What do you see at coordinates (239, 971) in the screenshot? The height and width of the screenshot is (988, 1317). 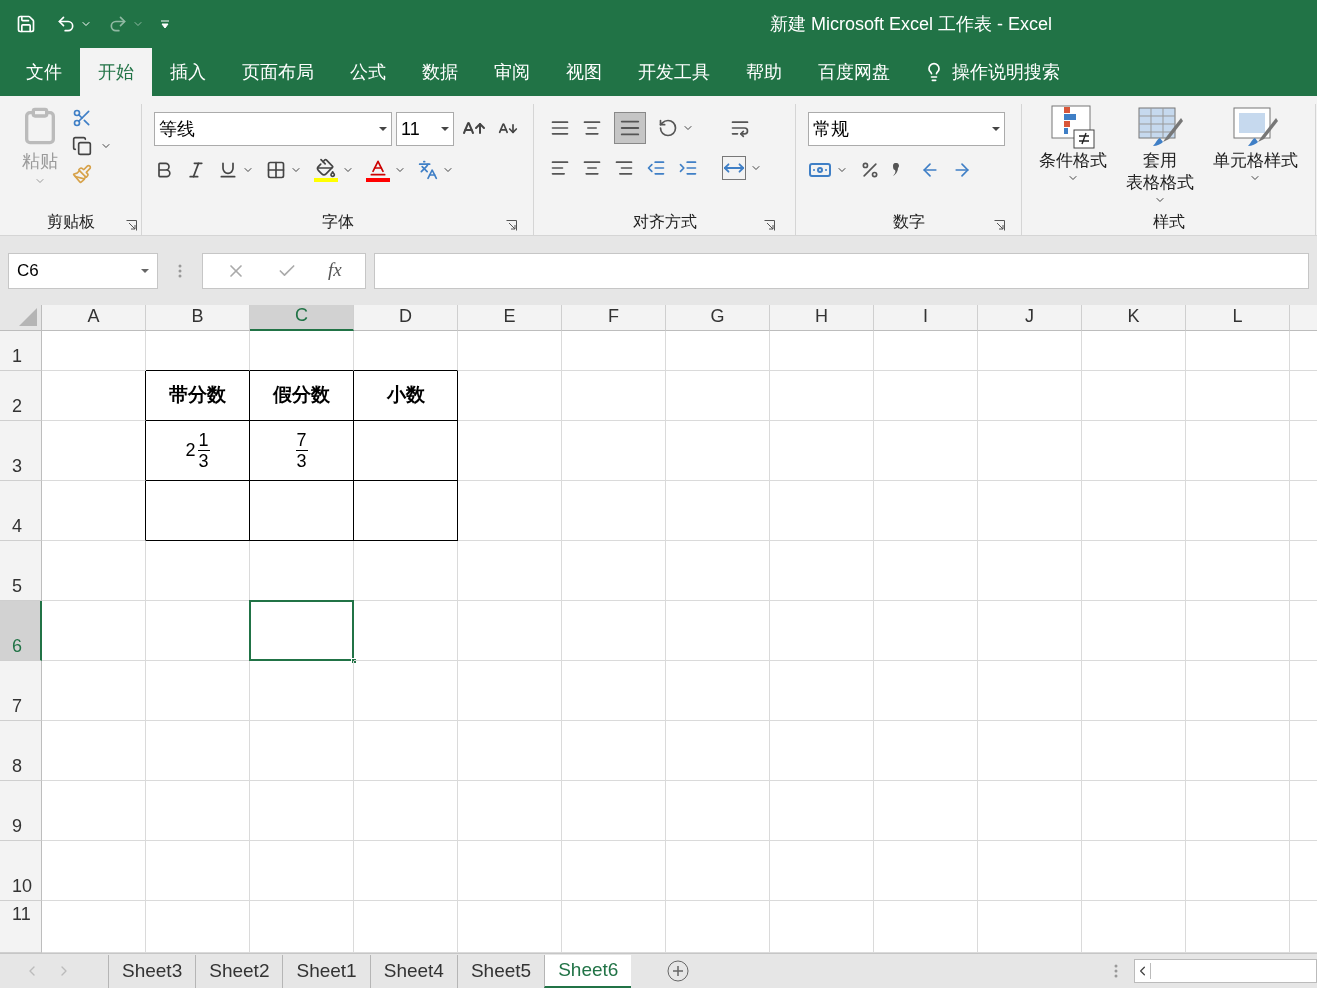 I see `sheet-tab: Sheet2` at bounding box center [239, 971].